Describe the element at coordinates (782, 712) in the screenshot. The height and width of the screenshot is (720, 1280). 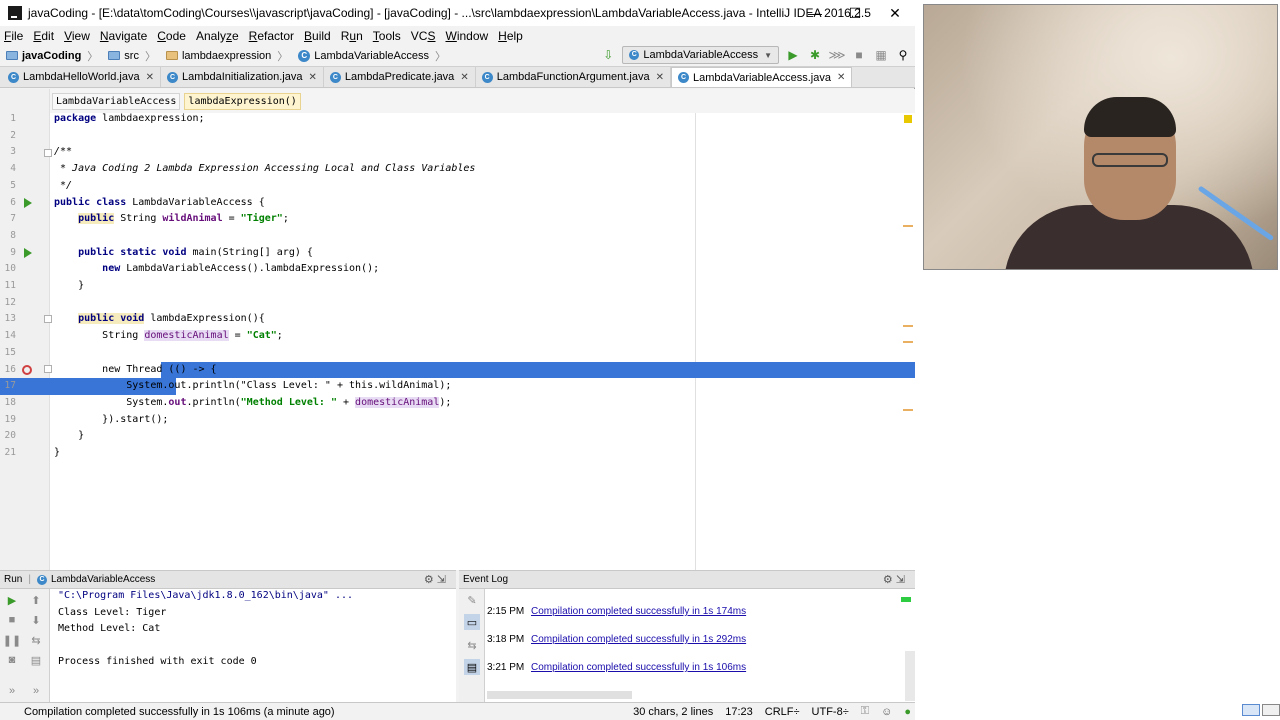
I see `line-separator: CRLF÷` at that location.